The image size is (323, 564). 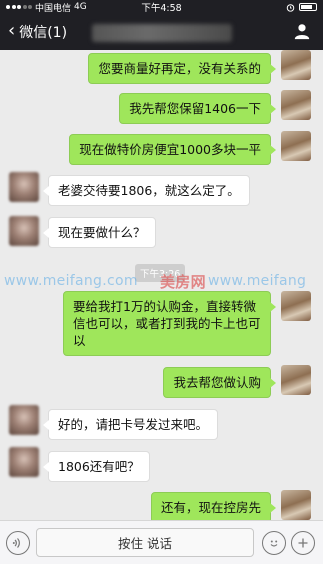 I want to click on smiley-icon, so click(x=274, y=543).